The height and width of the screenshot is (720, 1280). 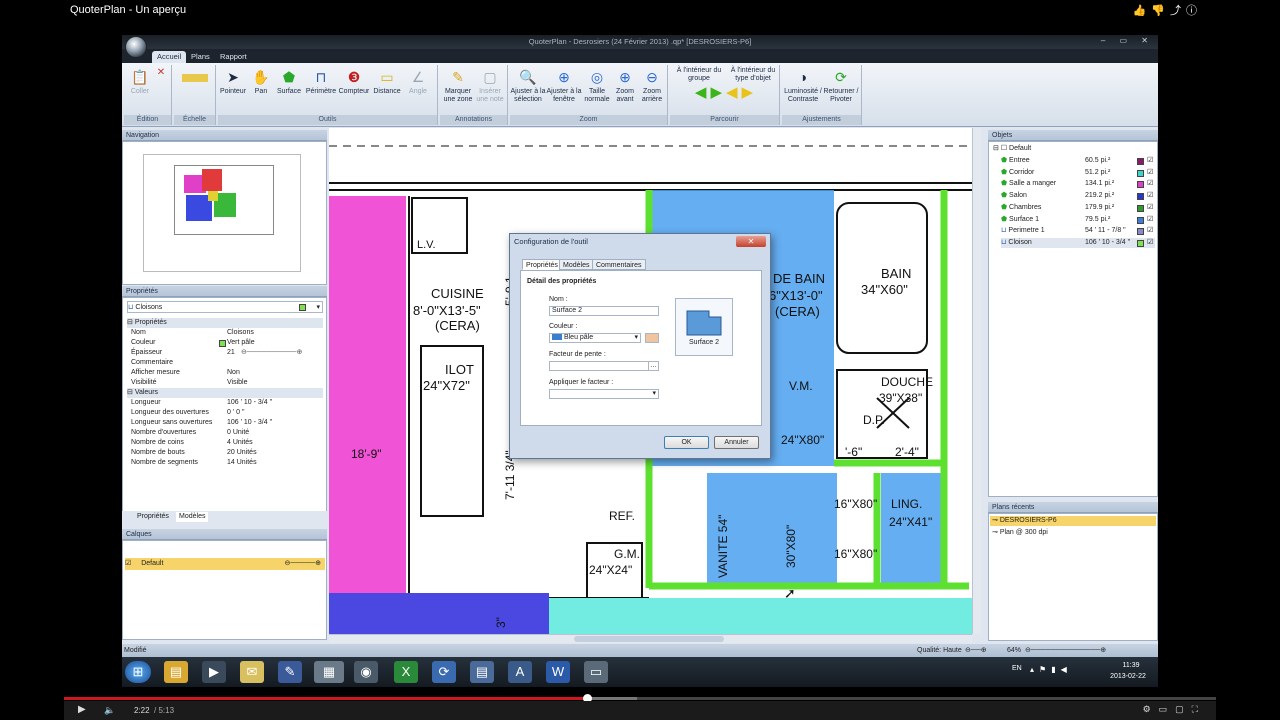 I want to click on tab-properties: Propriétés, so click(x=153, y=517).